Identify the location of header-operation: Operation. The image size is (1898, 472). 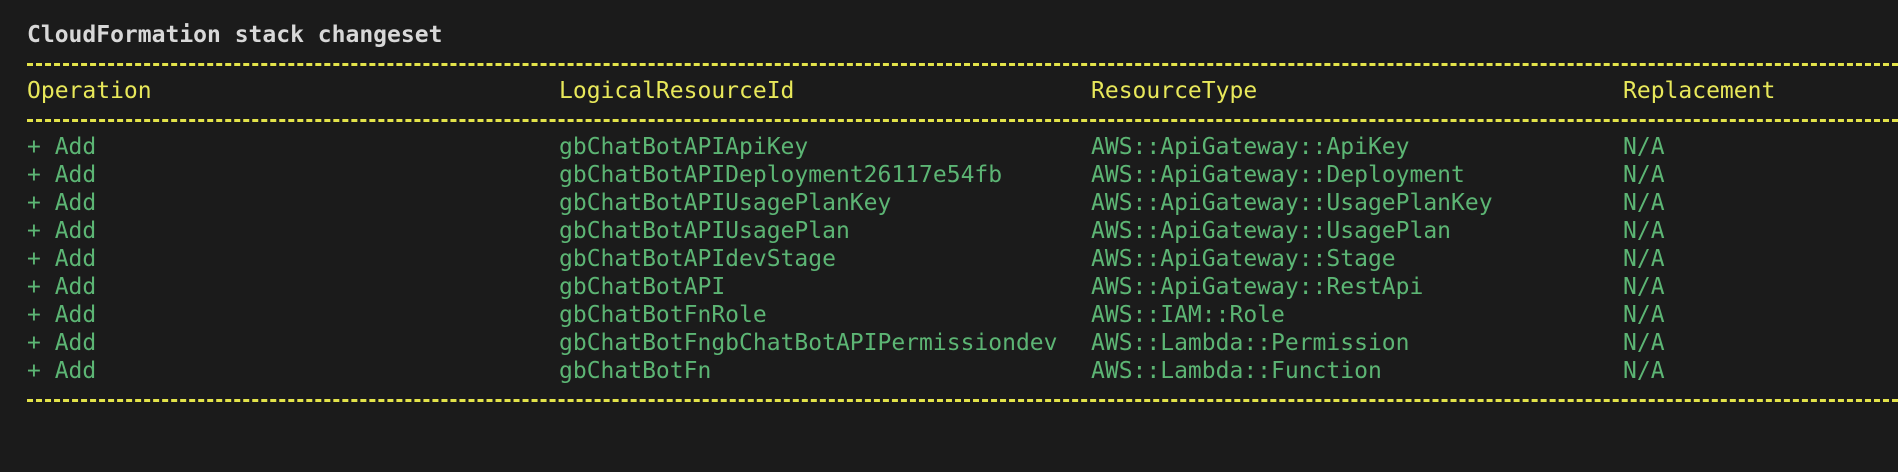
(89, 91).